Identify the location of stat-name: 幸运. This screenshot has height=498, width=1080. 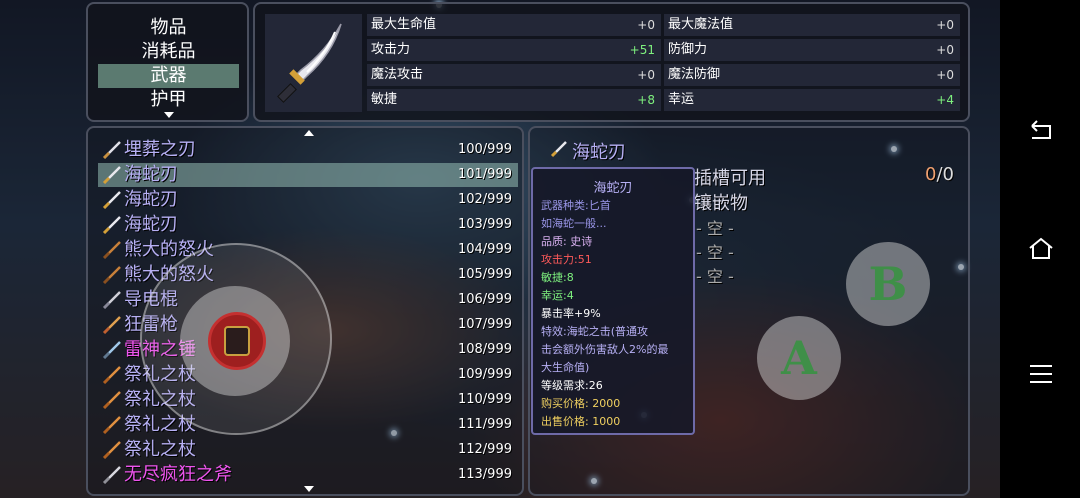
(681, 99).